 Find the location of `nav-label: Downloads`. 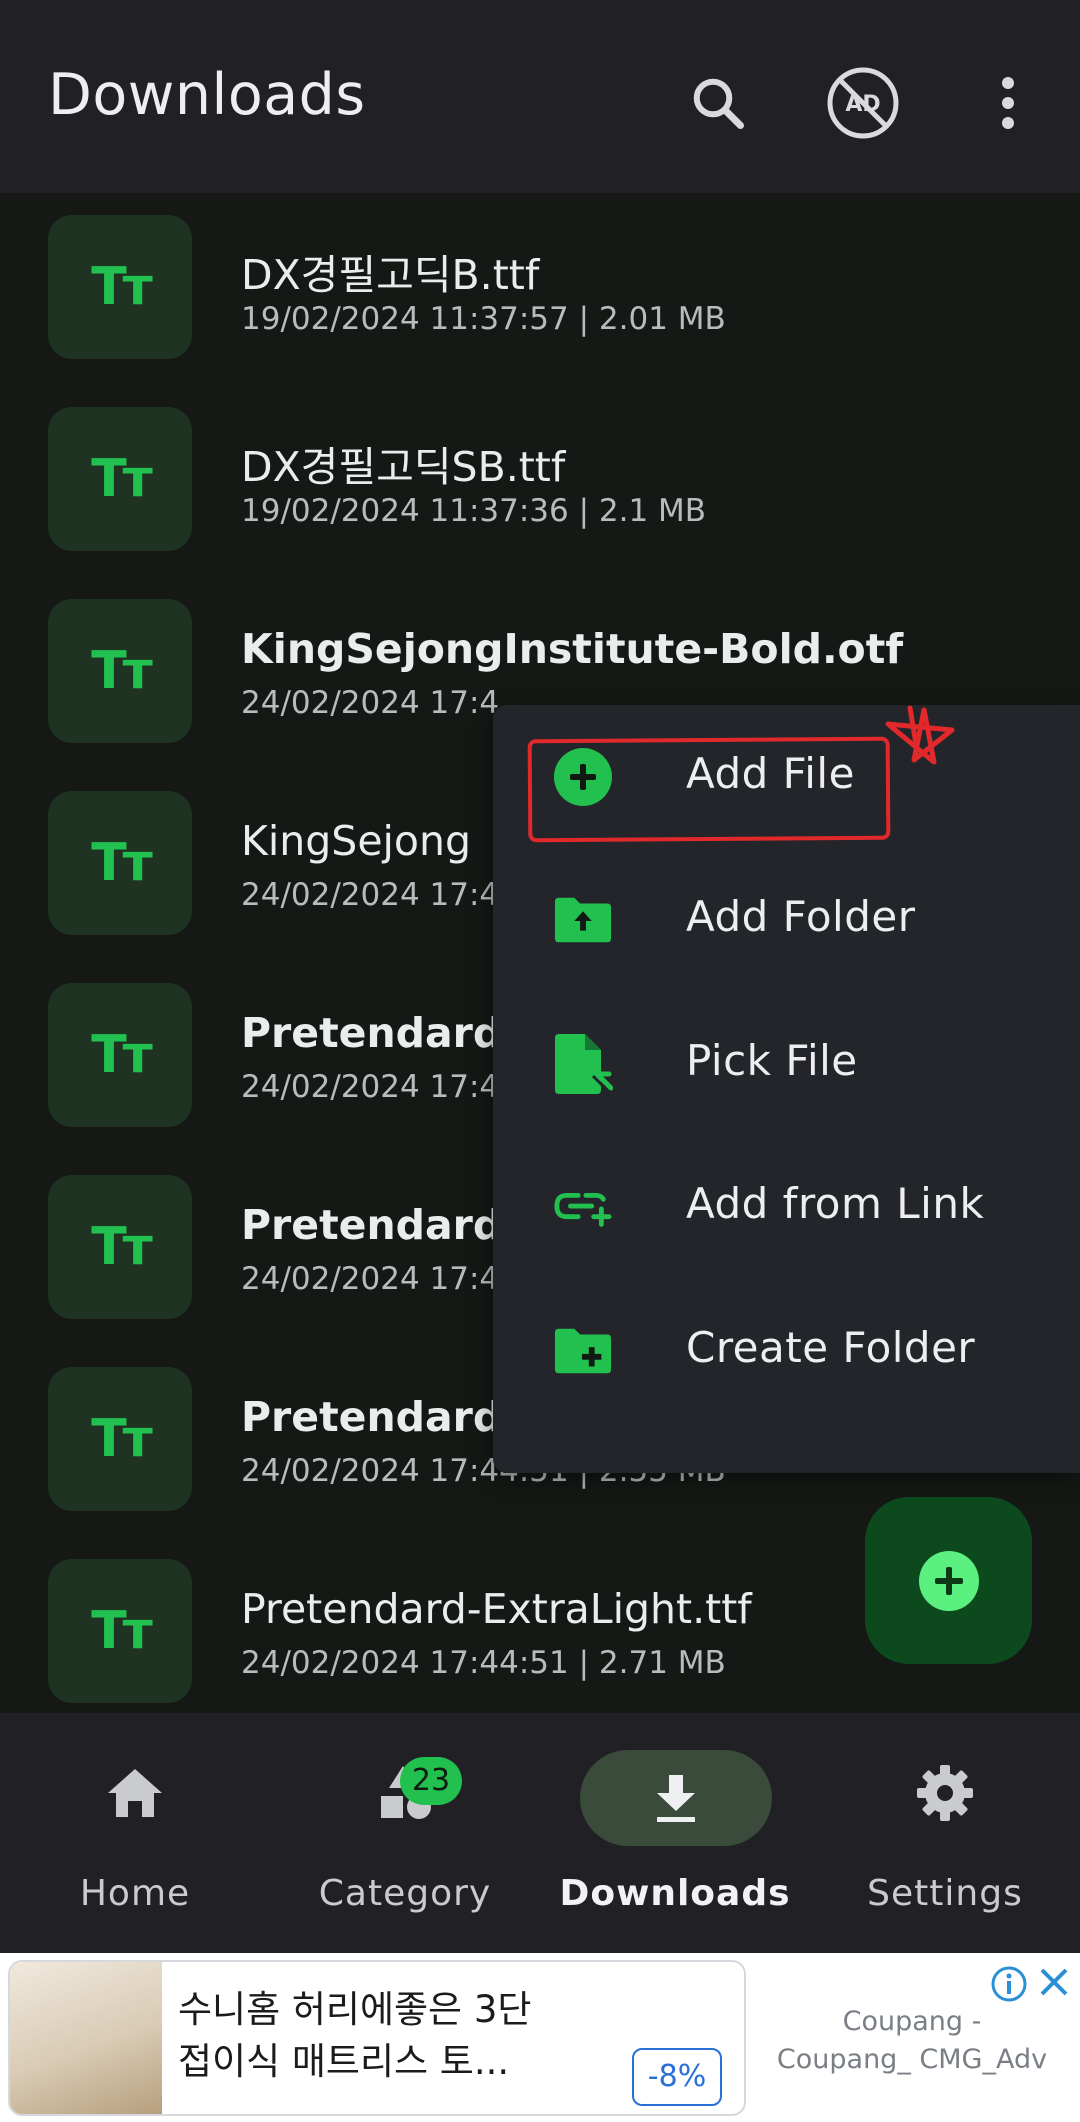

nav-label: Downloads is located at coordinates (675, 1893).